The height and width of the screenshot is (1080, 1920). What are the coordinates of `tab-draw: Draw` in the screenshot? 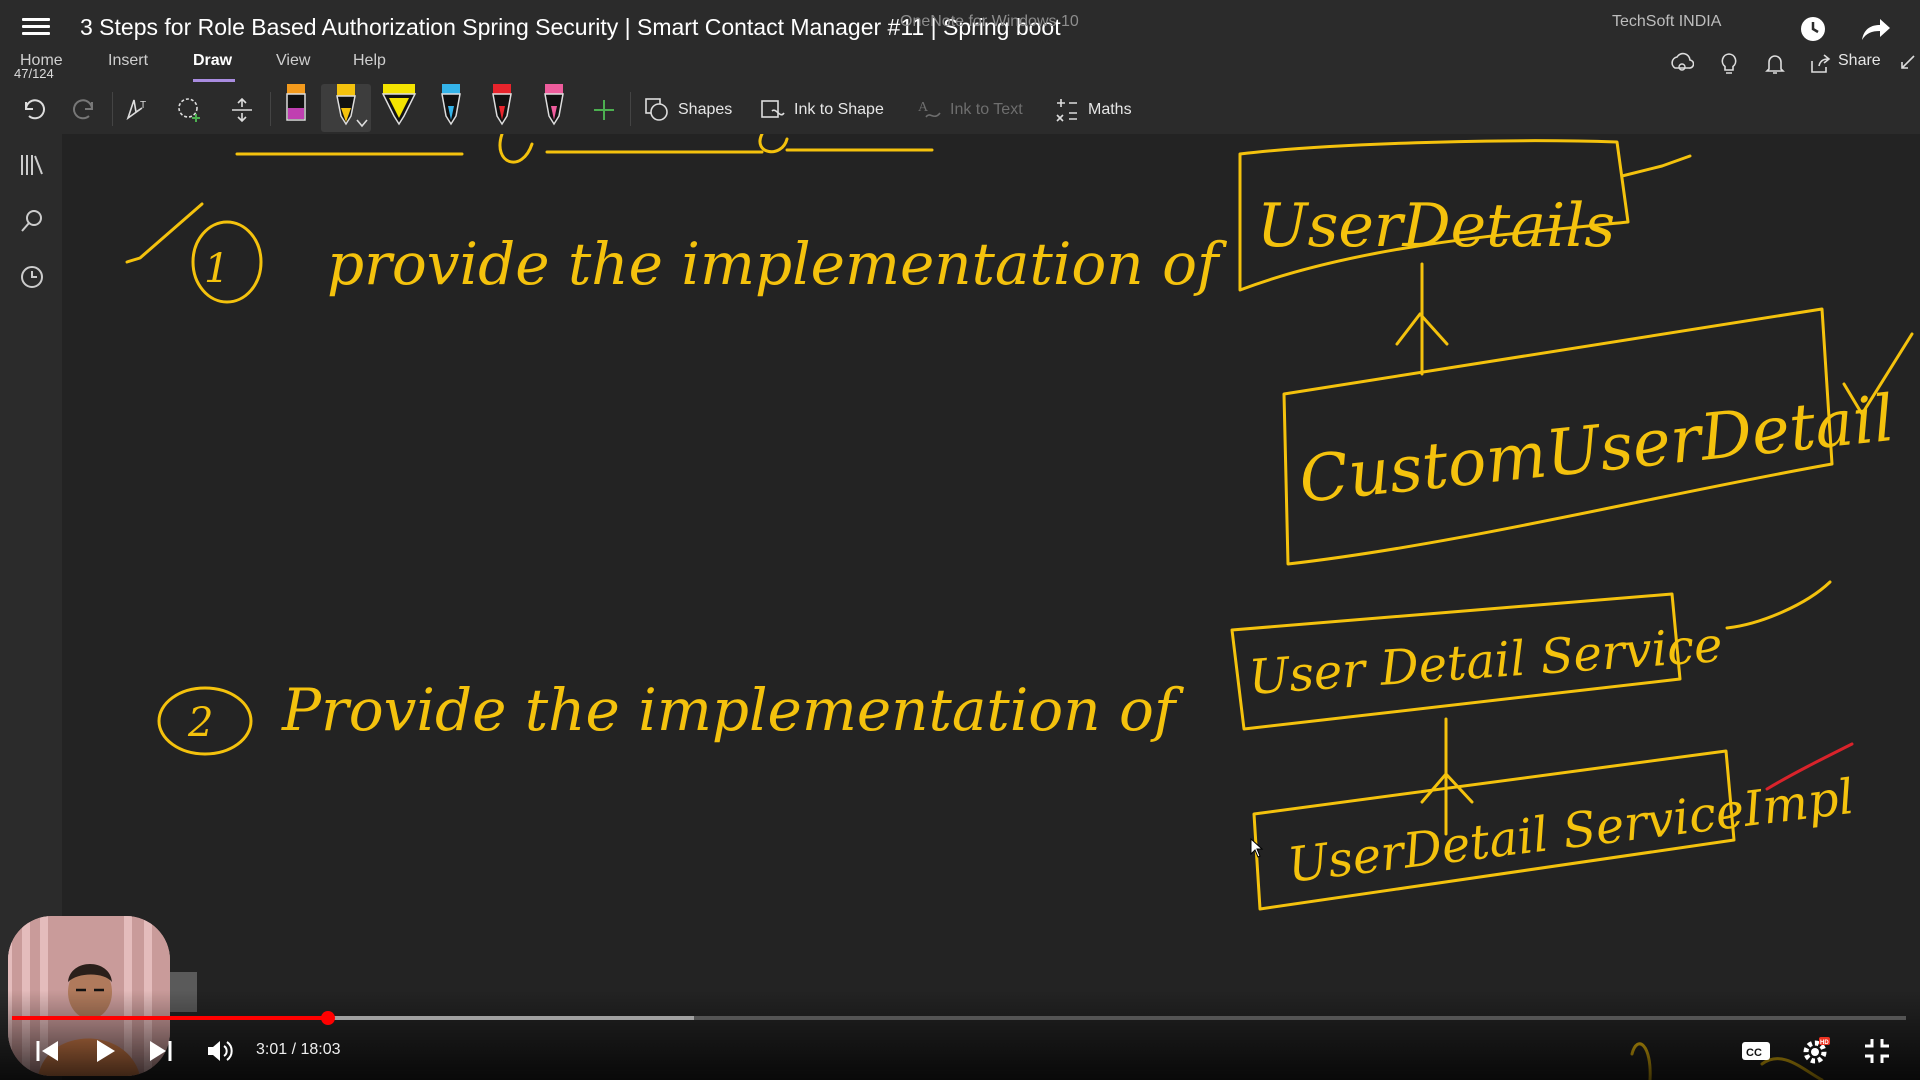 It's located at (212, 61).